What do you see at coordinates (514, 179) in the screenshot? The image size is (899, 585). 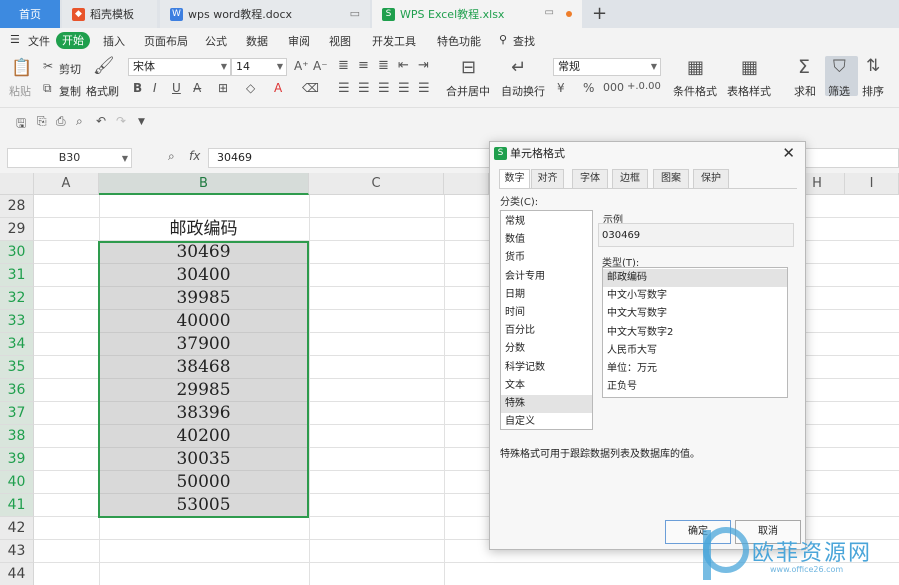 I see `tab-number: 数字` at bounding box center [514, 179].